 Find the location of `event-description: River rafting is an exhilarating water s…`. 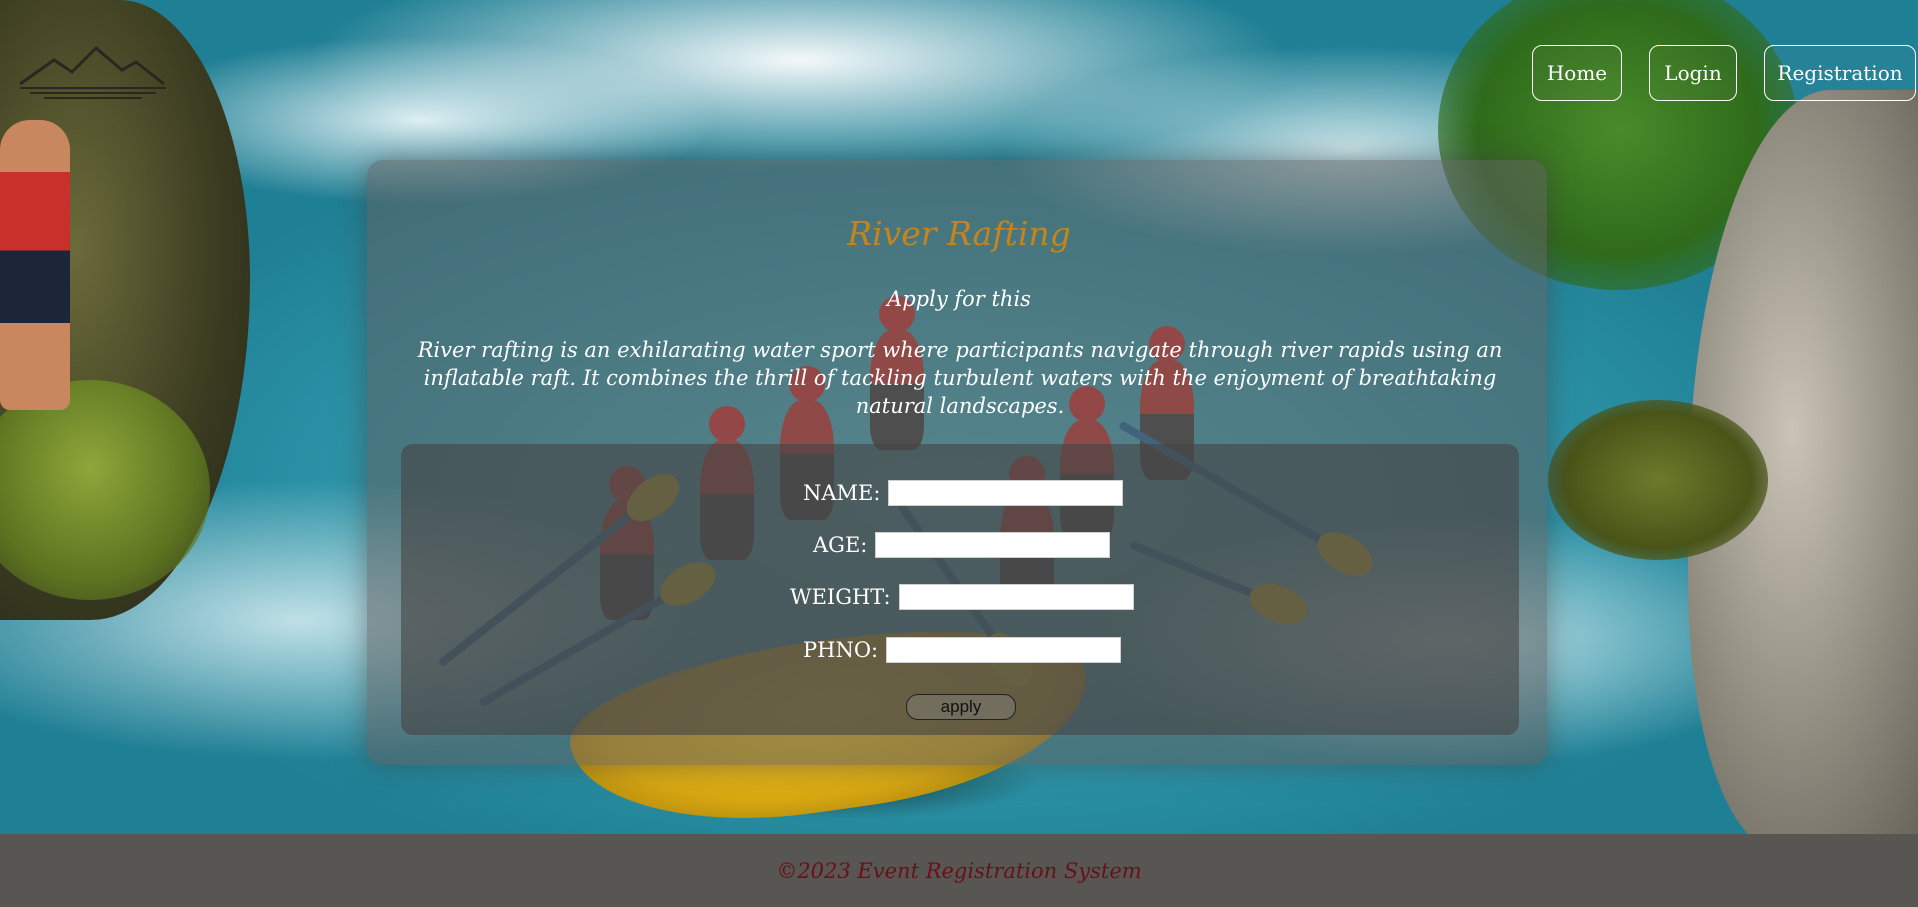

event-description: River rafting is an exhilarating water s… is located at coordinates (960, 378).